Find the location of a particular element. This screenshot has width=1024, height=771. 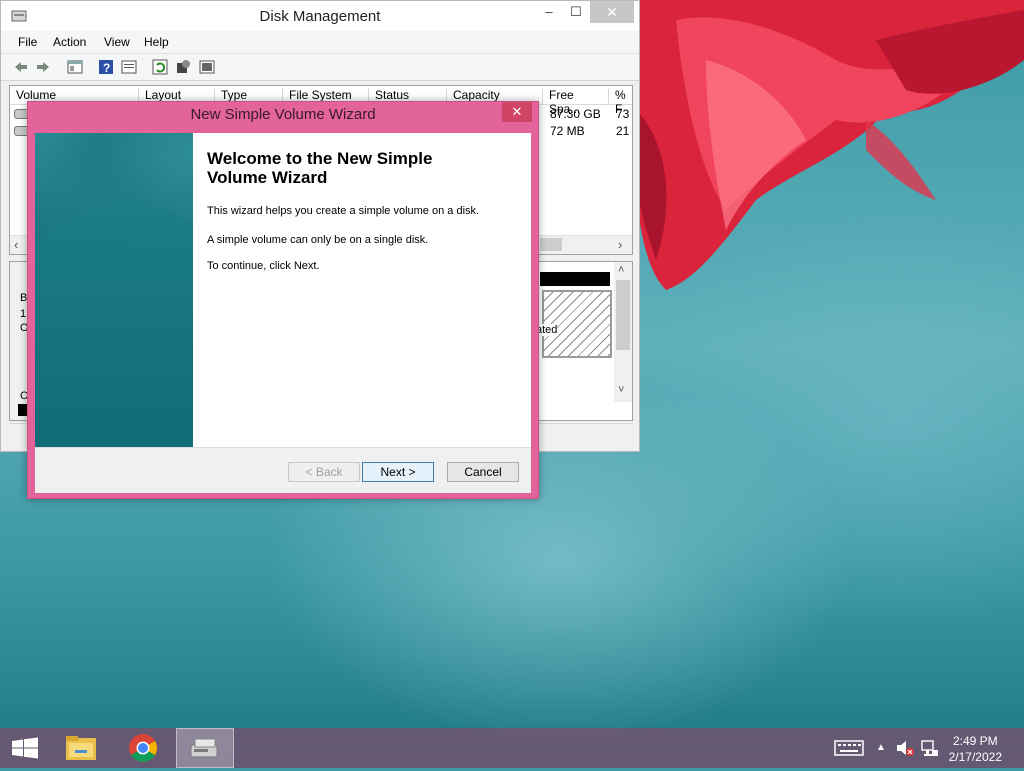

touch-keyboard-button is located at coordinates (849, 748).